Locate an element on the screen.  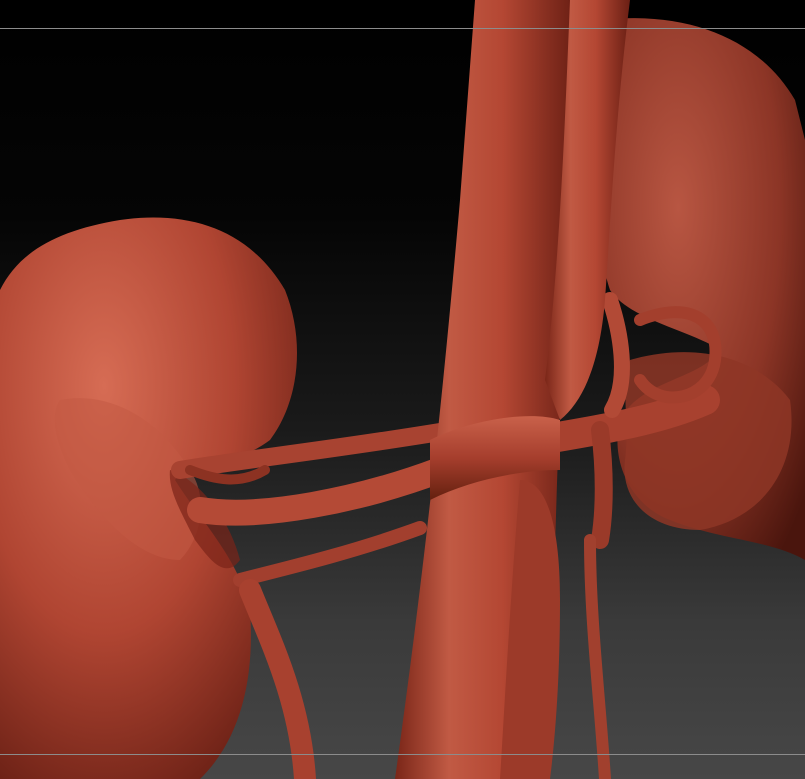
viewport-guide-bottom is located at coordinates (402, 754).